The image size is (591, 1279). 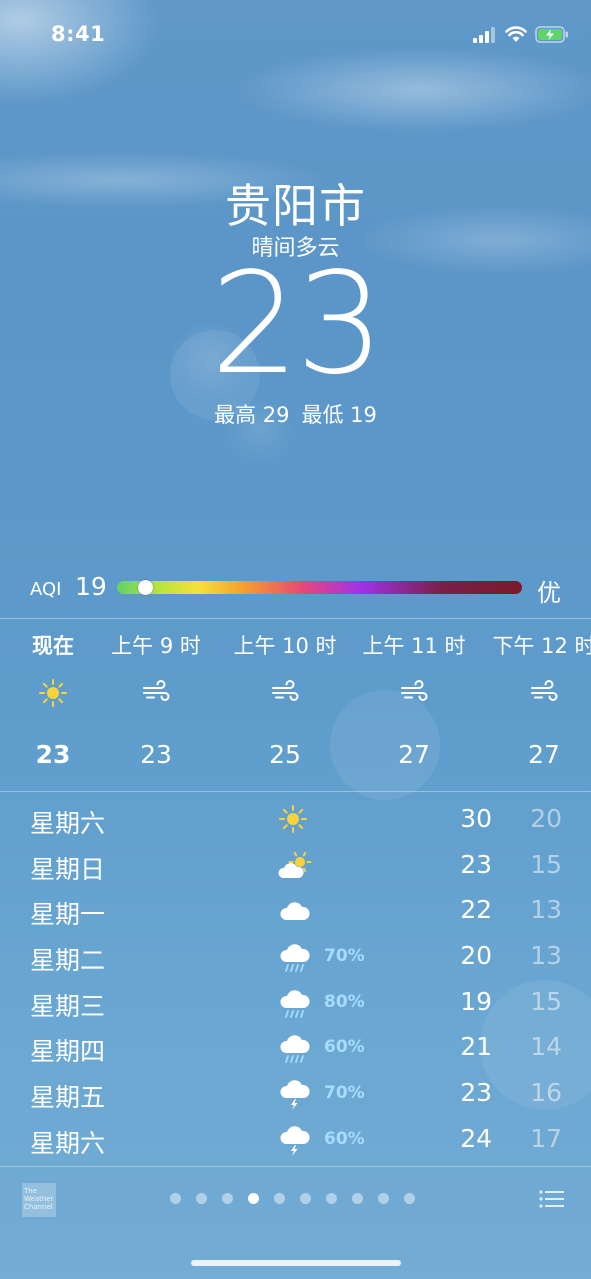 I want to click on aqi-label: AQI, so click(x=46, y=589).